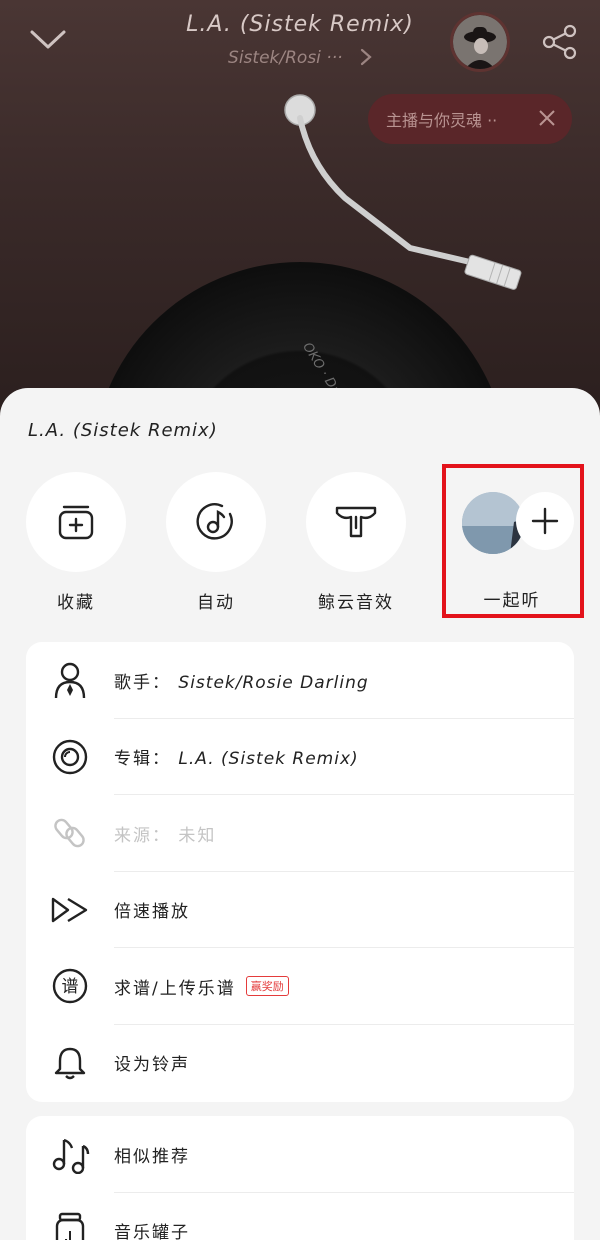 This screenshot has width=600, height=1240. I want to click on jar-icon, so click(70, 1226).